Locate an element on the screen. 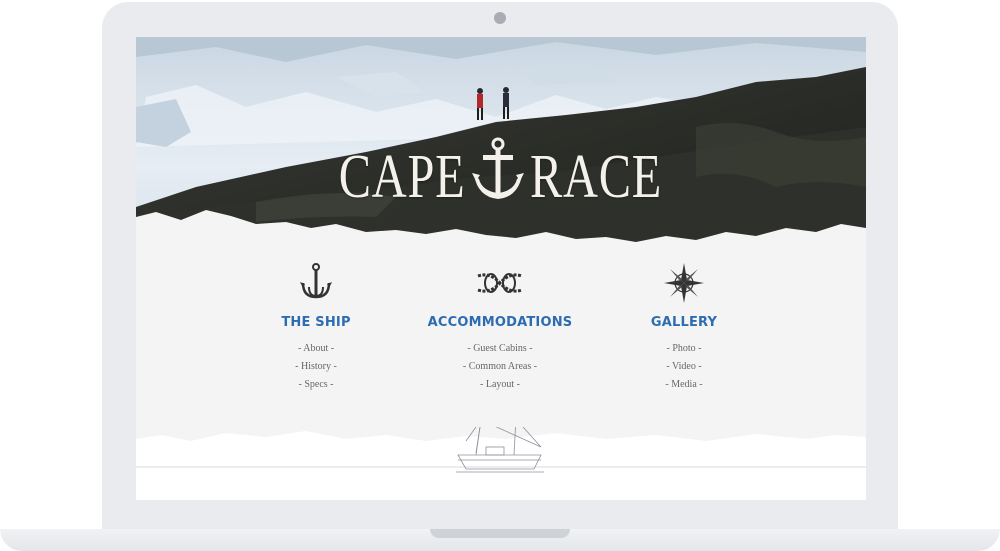 The image size is (1000, 551). section-the-ship: THE SHIP - About - - History - - Specs - is located at coordinates (316, 326).